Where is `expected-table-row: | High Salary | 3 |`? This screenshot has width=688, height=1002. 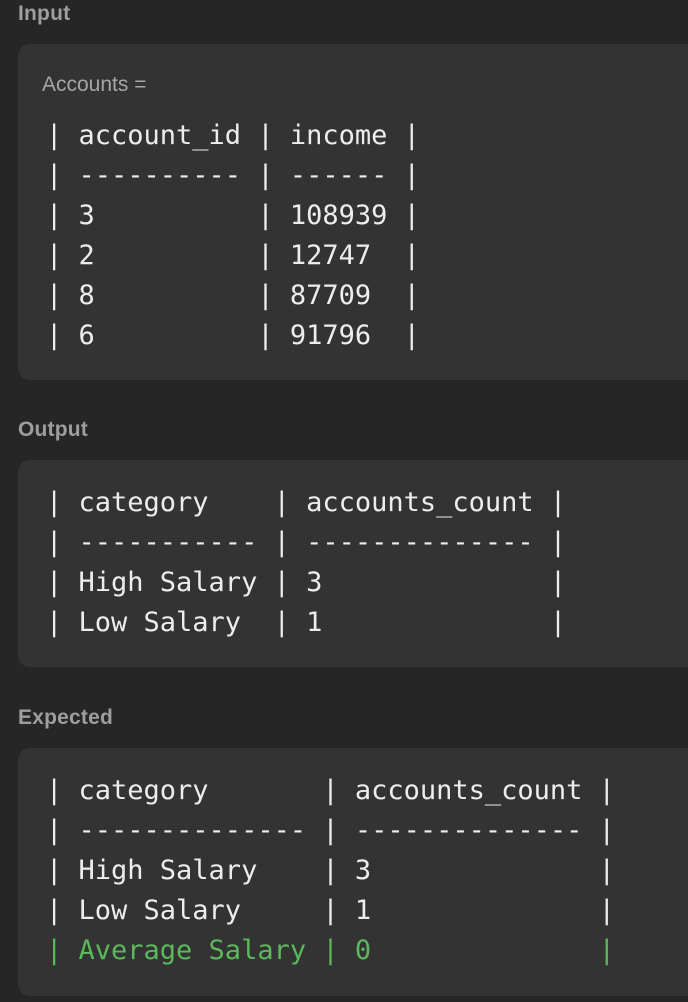 expected-table-row: | High Salary | 3 | is located at coordinates (330, 870).